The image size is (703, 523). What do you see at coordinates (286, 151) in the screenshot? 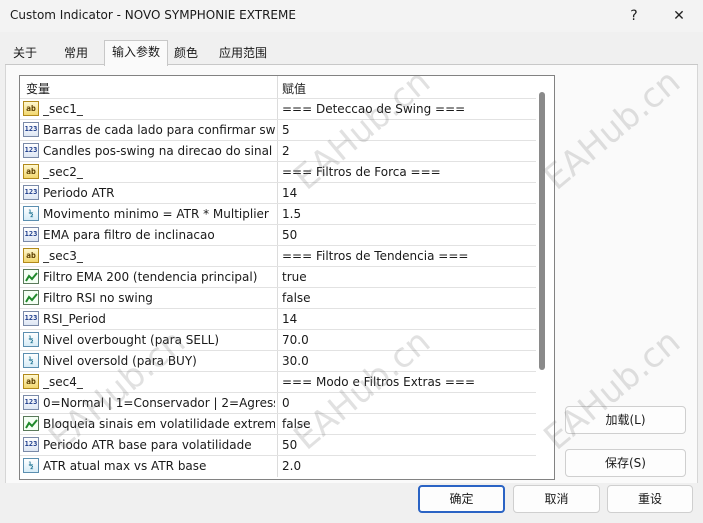
I see `variable-value: 2` at bounding box center [286, 151].